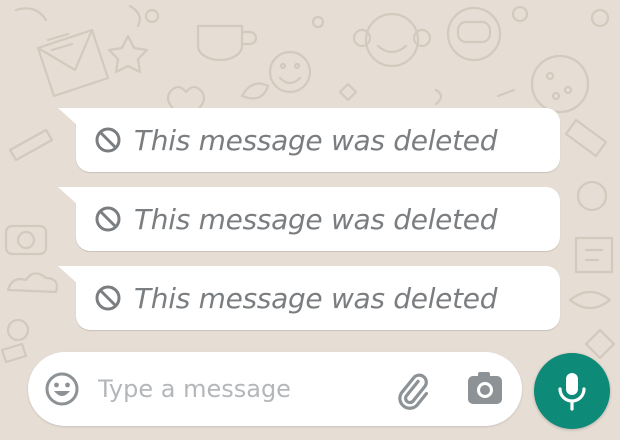 The width and height of the screenshot is (620, 440). What do you see at coordinates (412, 390) in the screenshot?
I see `attach-icon` at bounding box center [412, 390].